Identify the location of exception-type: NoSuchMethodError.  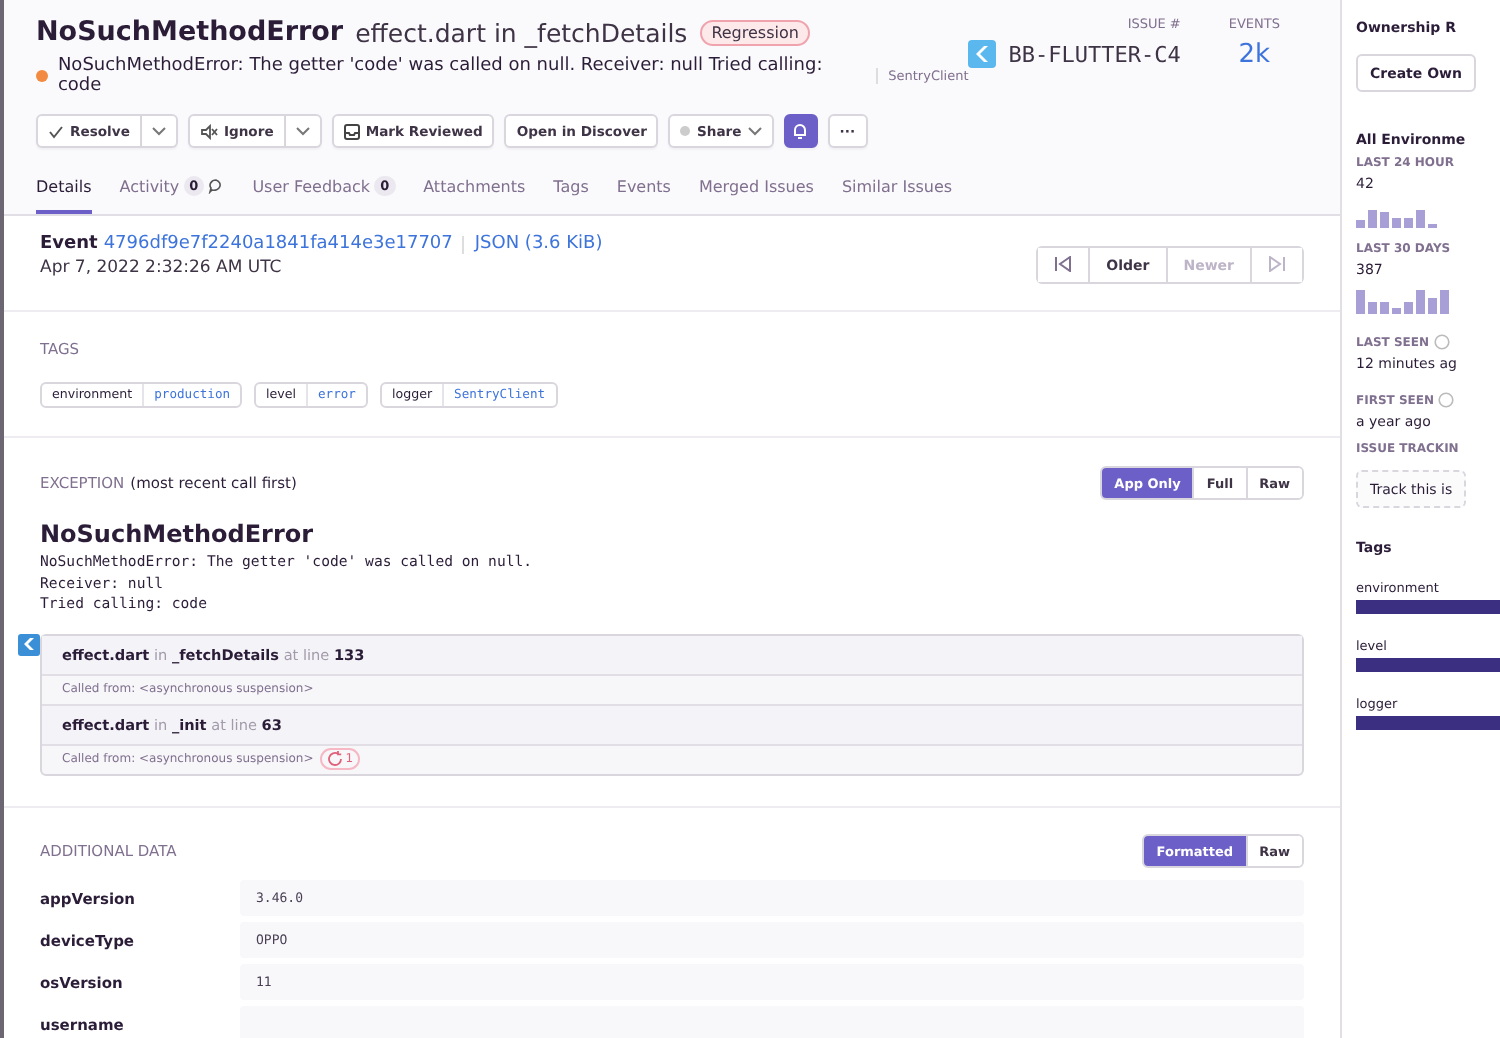
(178, 534).